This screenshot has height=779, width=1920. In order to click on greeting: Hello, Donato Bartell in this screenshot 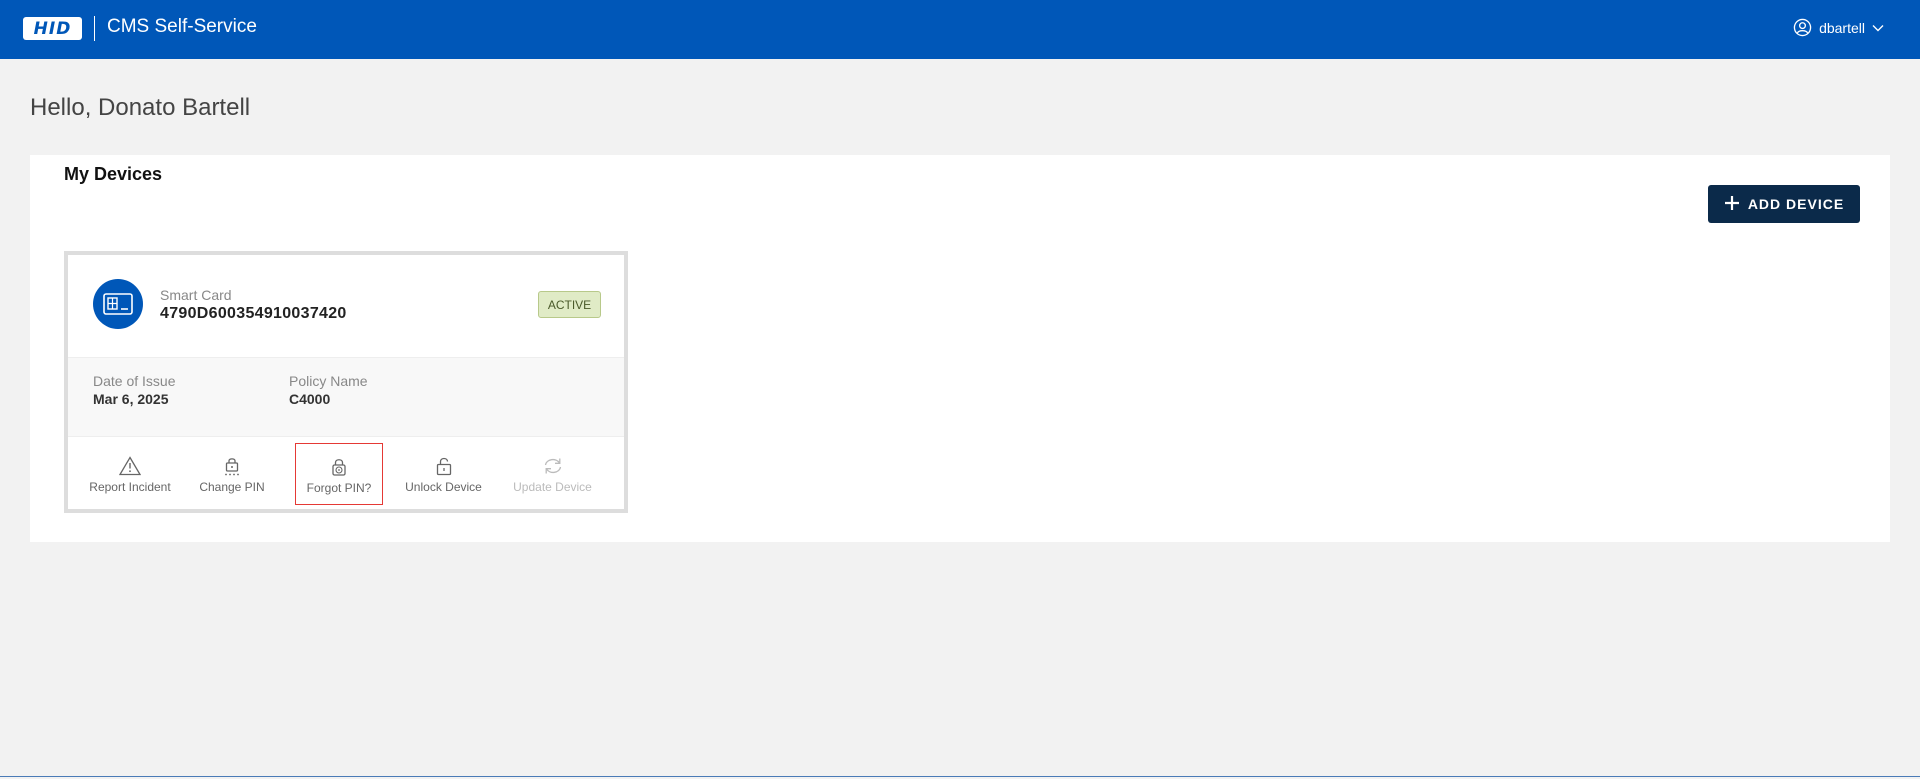, I will do `click(140, 107)`.